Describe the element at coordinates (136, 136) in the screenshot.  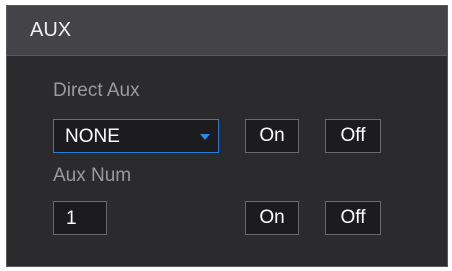
I see `direct-aux-select: NONE` at that location.